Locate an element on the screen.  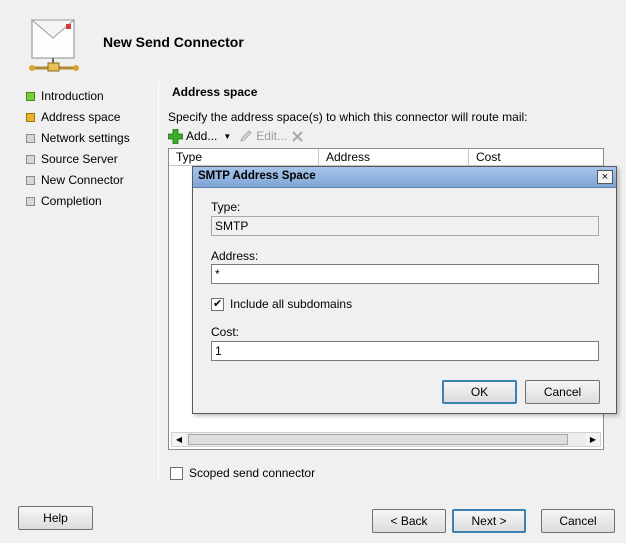
next-button: Next > is located at coordinates (489, 521).